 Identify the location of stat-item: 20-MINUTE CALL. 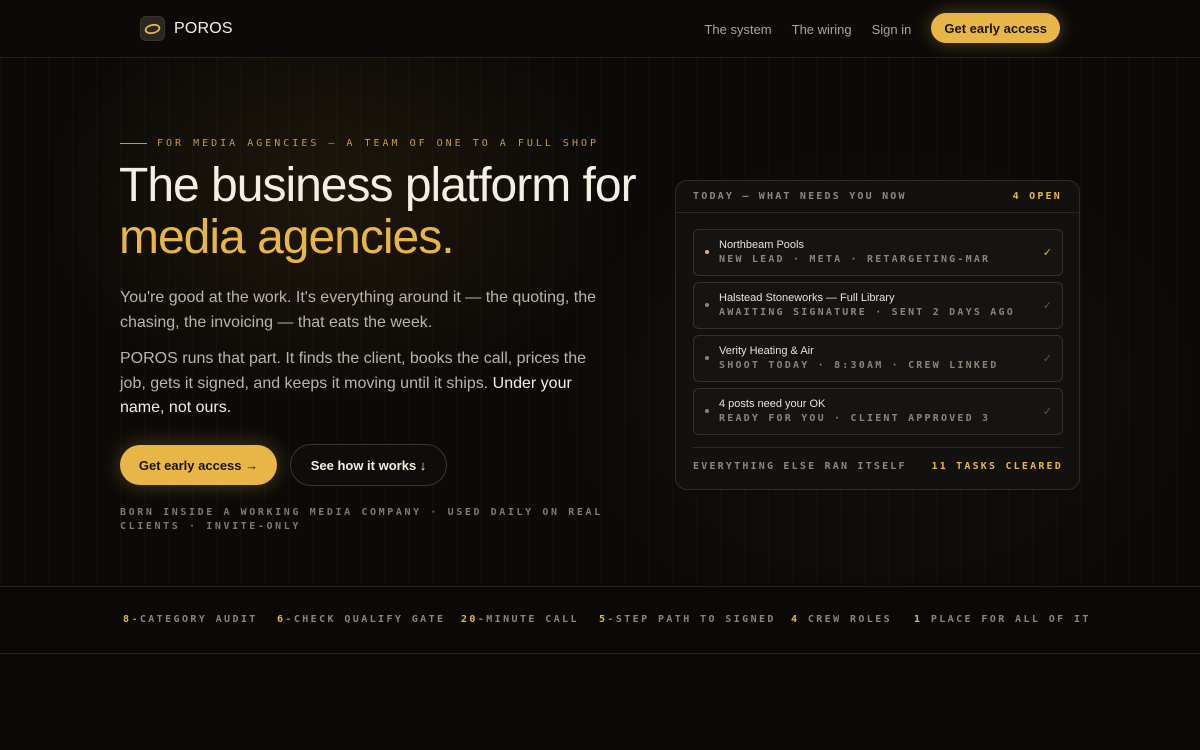
(520, 619).